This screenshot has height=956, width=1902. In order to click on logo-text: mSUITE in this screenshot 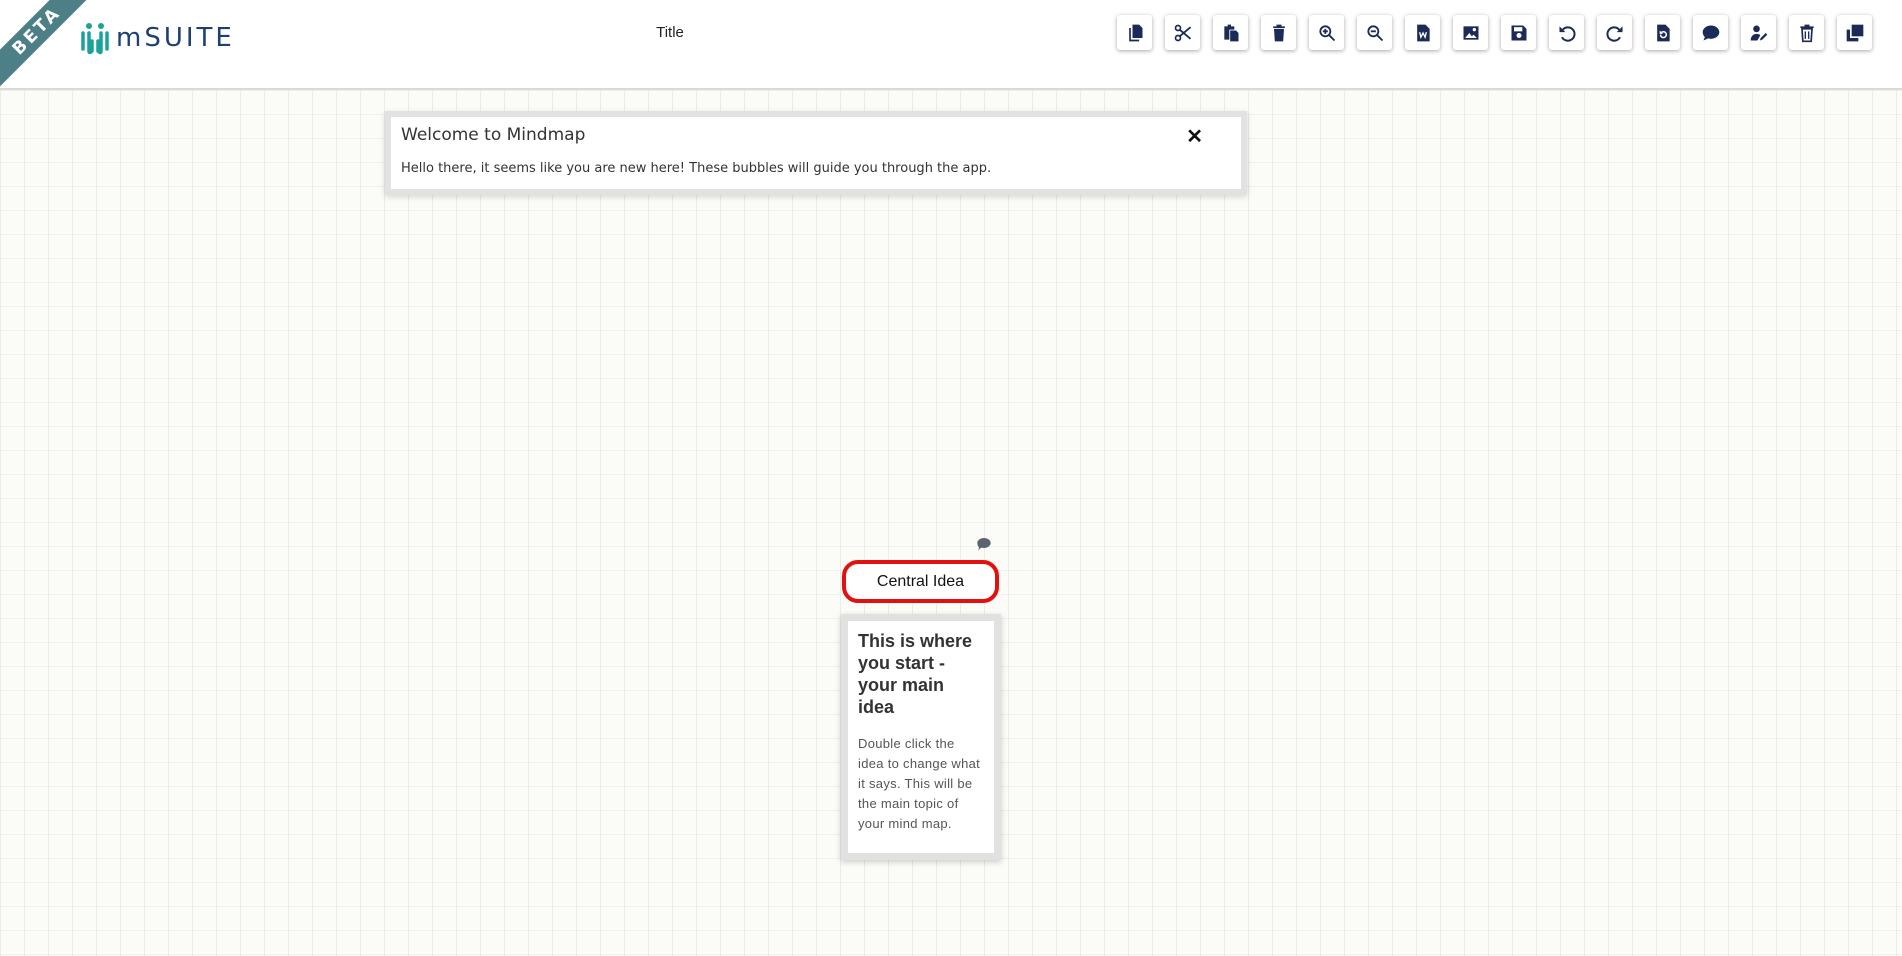, I will do `click(175, 38)`.